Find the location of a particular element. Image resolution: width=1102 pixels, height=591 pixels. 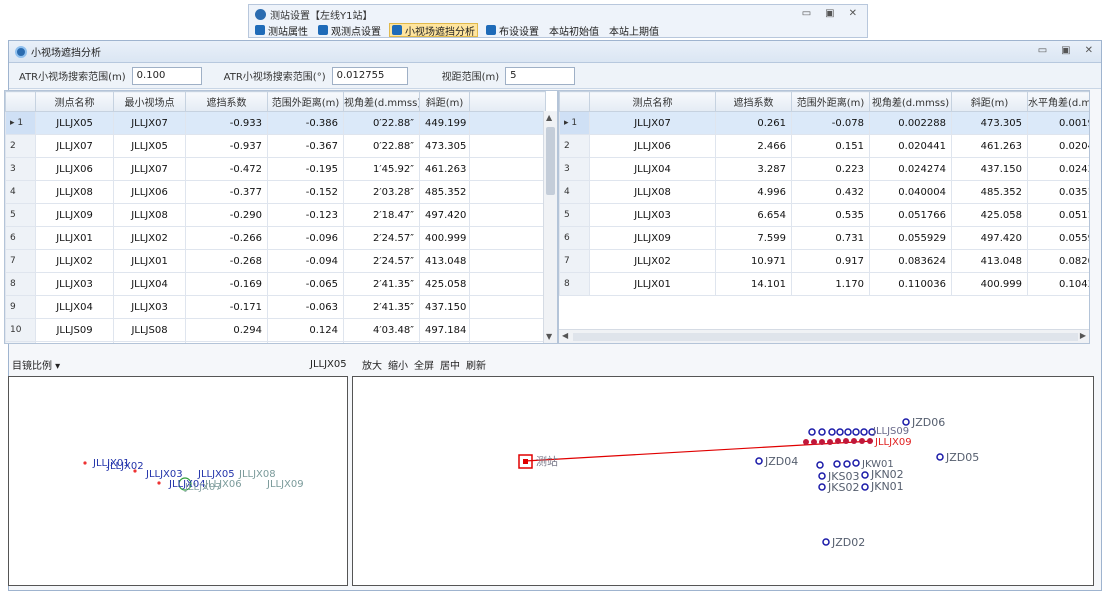

table-cell: 473.305 is located at coordinates (989, 123).